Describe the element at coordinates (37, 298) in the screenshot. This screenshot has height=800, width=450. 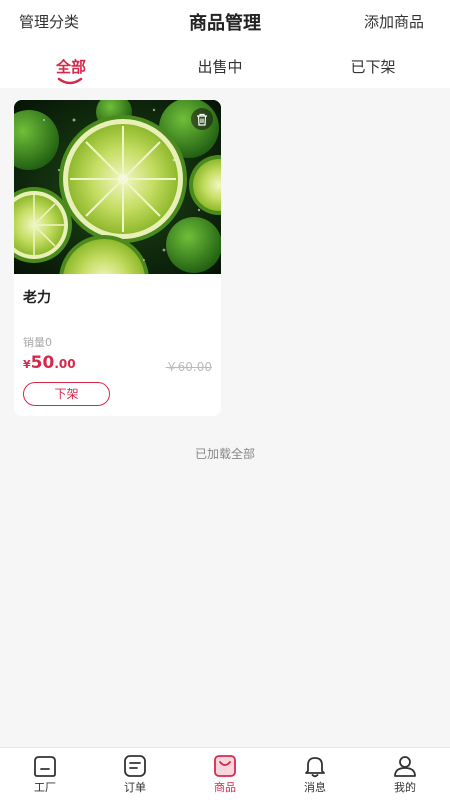
I see `product-name: 老力` at that location.